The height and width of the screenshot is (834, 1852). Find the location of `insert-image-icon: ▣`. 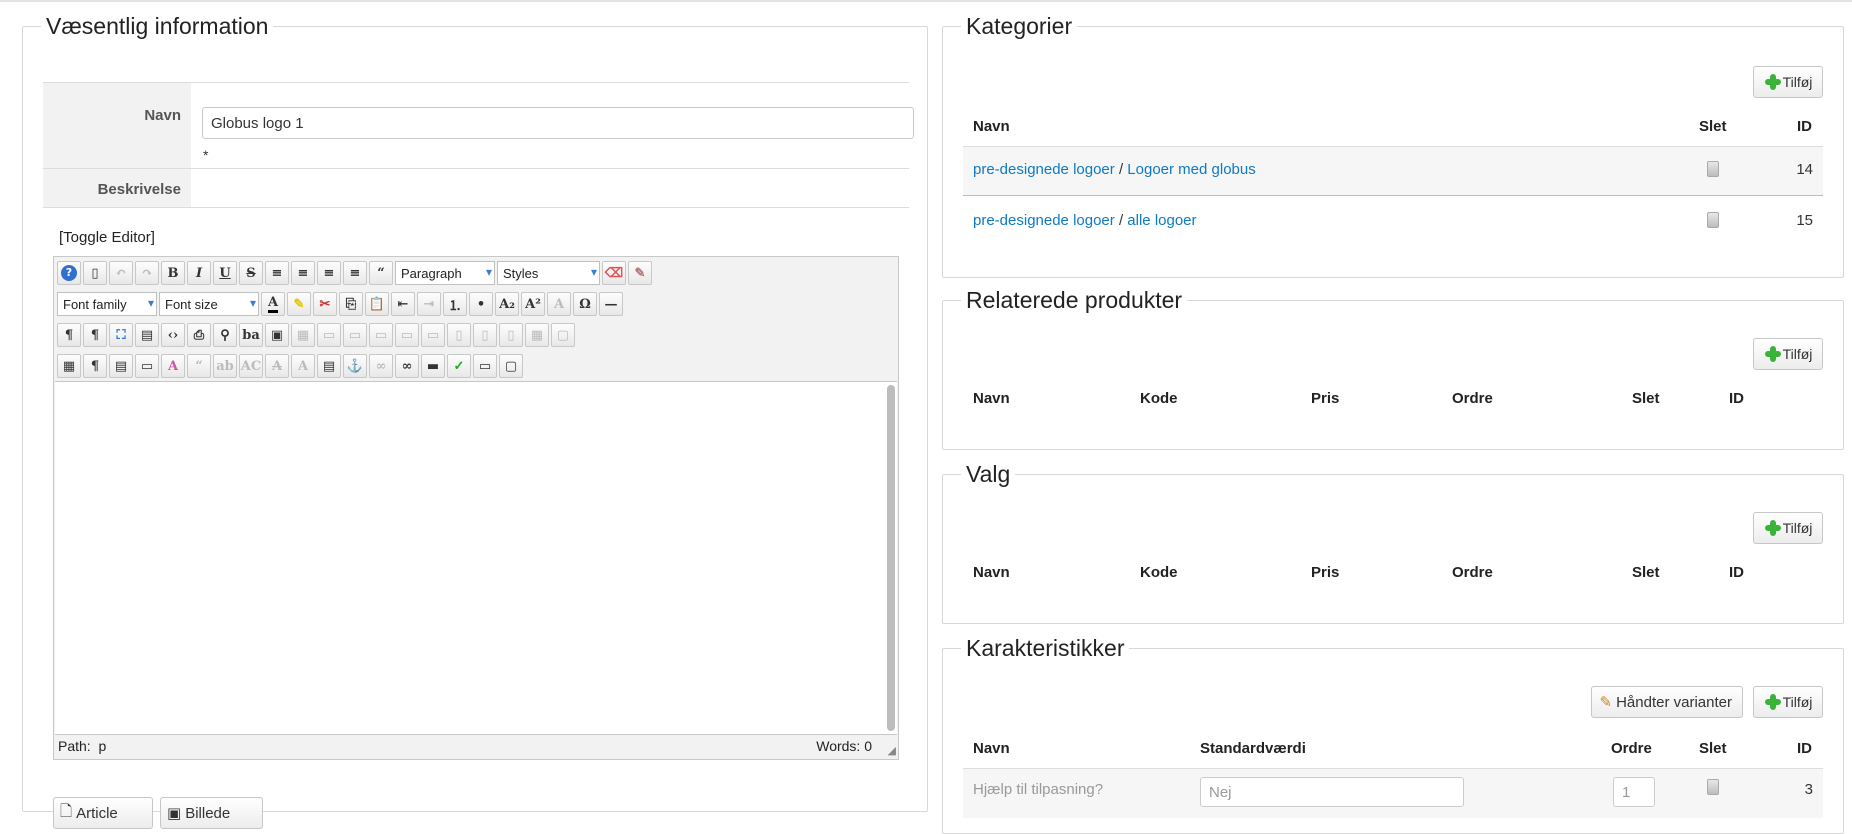

insert-image-icon: ▣ is located at coordinates (277, 335).